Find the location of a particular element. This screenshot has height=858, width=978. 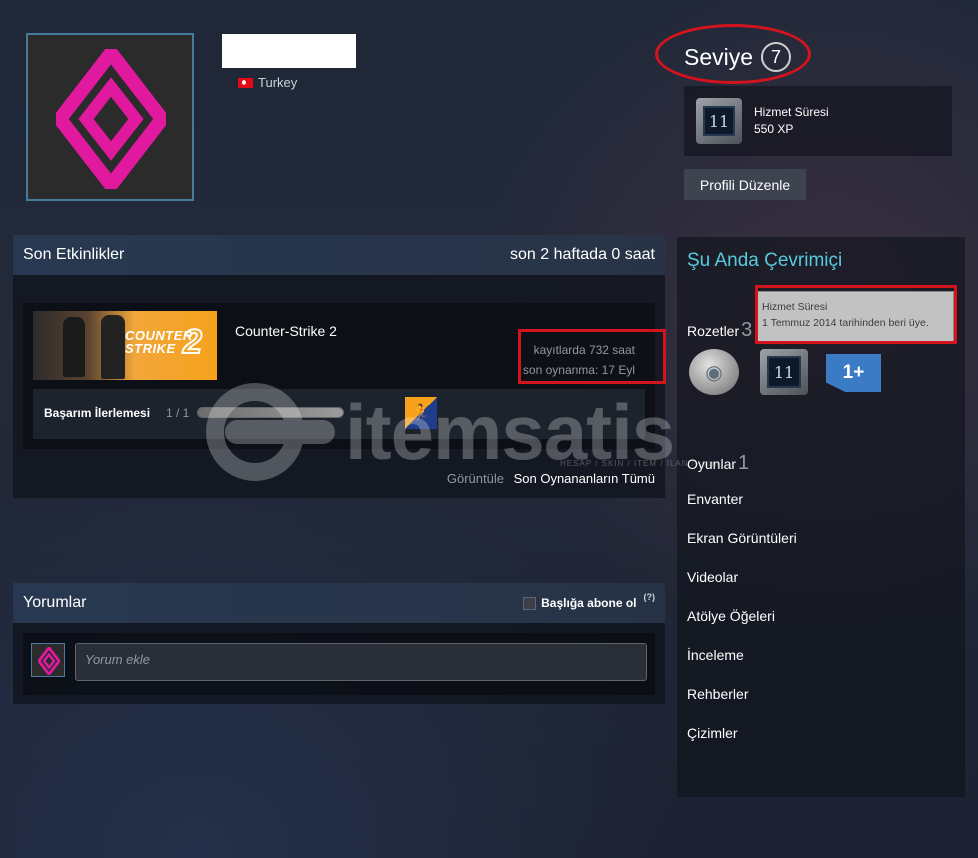

years-of-service-badge-icon: 11 is located at coordinates (784, 372).